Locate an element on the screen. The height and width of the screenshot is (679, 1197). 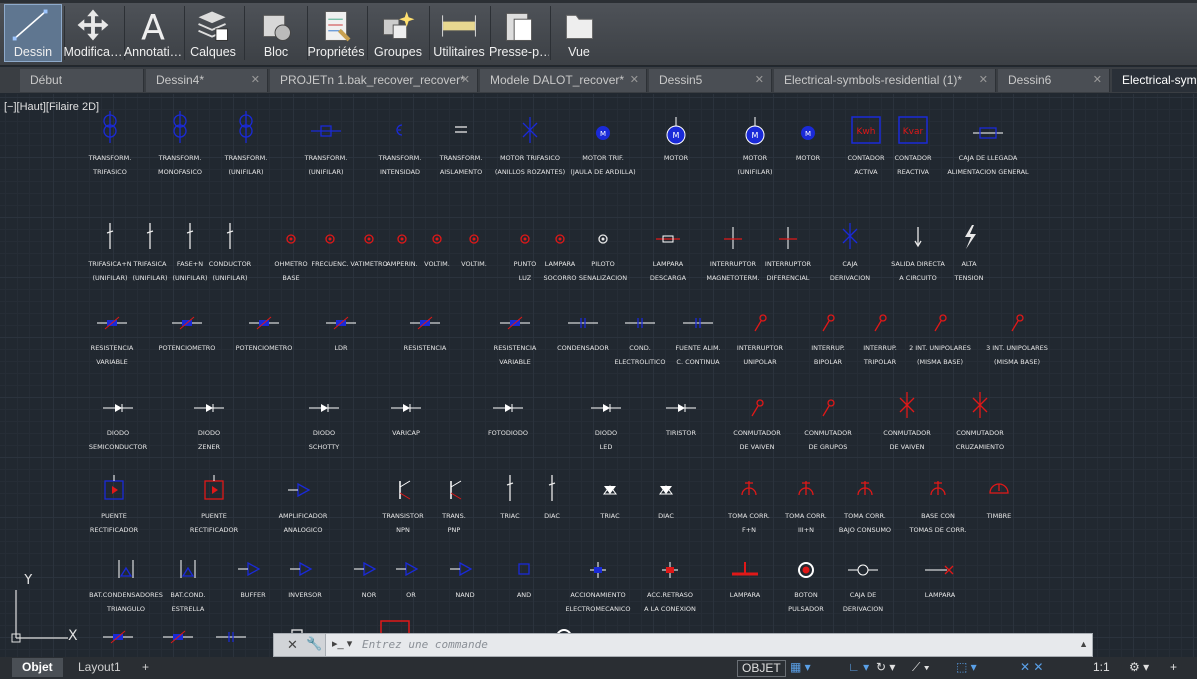
symbol-label-1: LDR is located at coordinates (341, 348).